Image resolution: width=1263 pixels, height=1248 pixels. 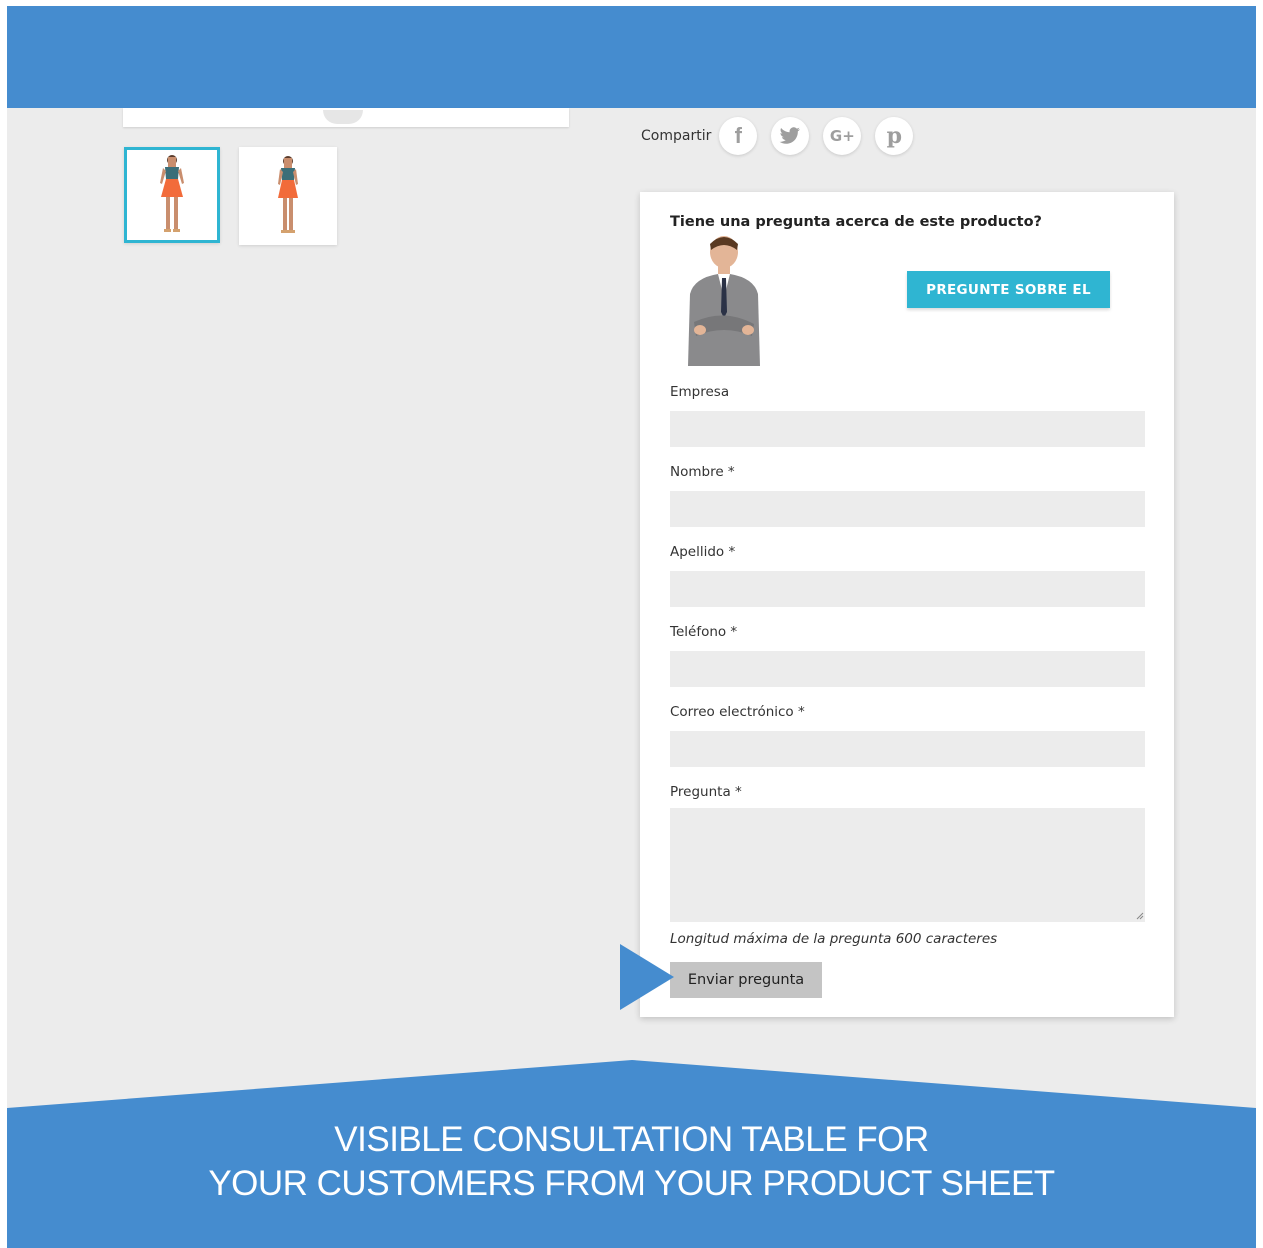 I want to click on pinterest-icon: p, so click(x=894, y=136).